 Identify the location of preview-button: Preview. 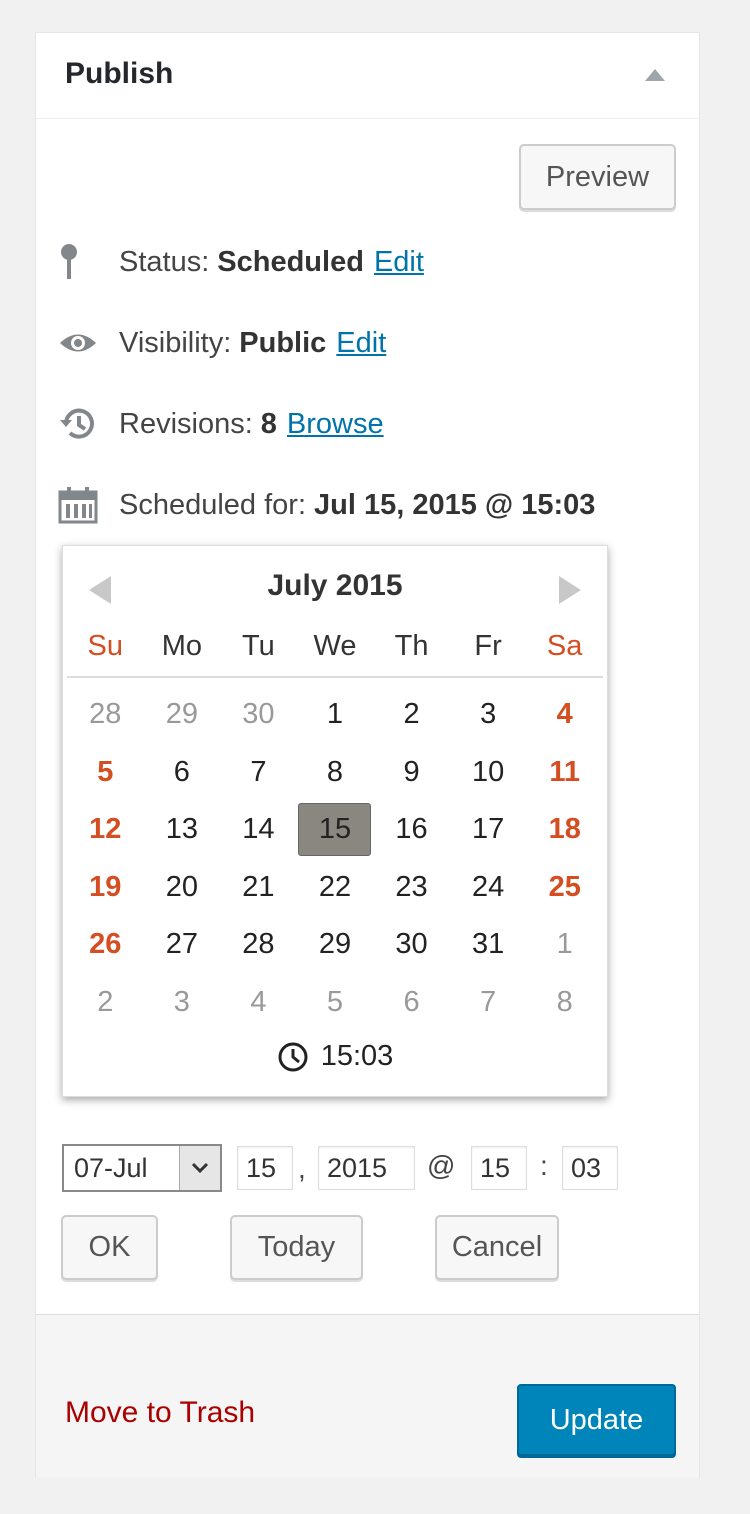
(597, 177).